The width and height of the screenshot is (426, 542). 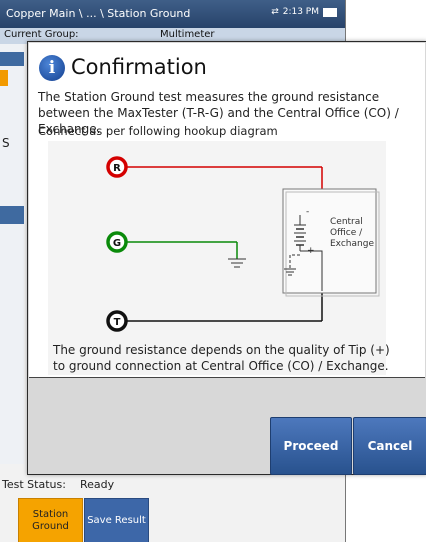 I want to click on dialog-title: Confirmation, so click(x=139, y=67).